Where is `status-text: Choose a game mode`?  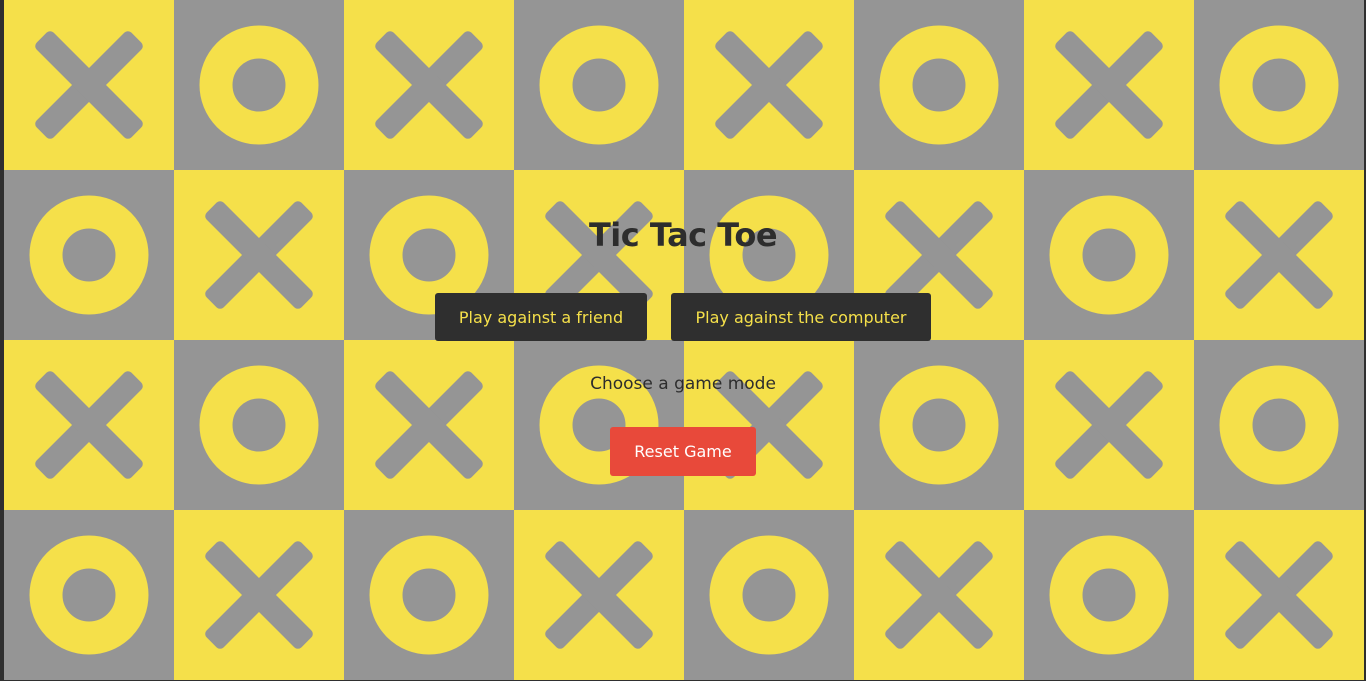
status-text: Choose a game mode is located at coordinates (683, 384).